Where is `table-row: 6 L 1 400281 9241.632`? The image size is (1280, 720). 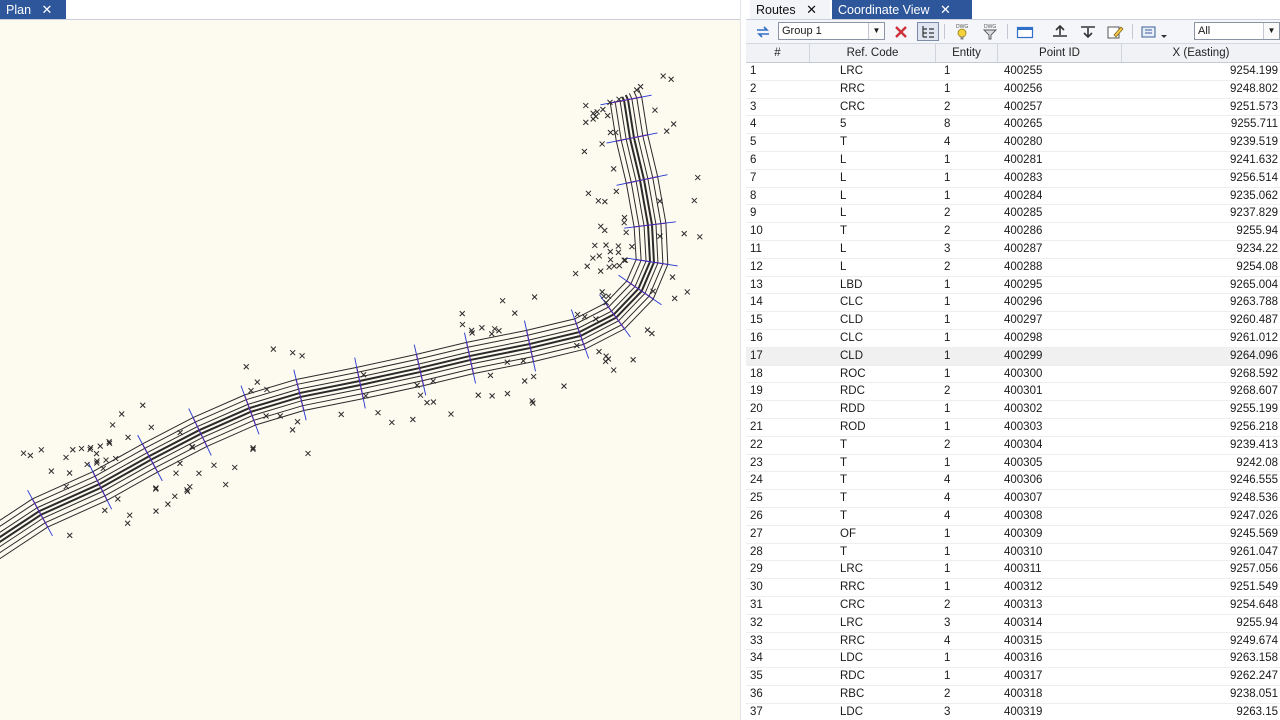
table-row: 6 L 1 400281 9241.632 is located at coordinates (1013, 161).